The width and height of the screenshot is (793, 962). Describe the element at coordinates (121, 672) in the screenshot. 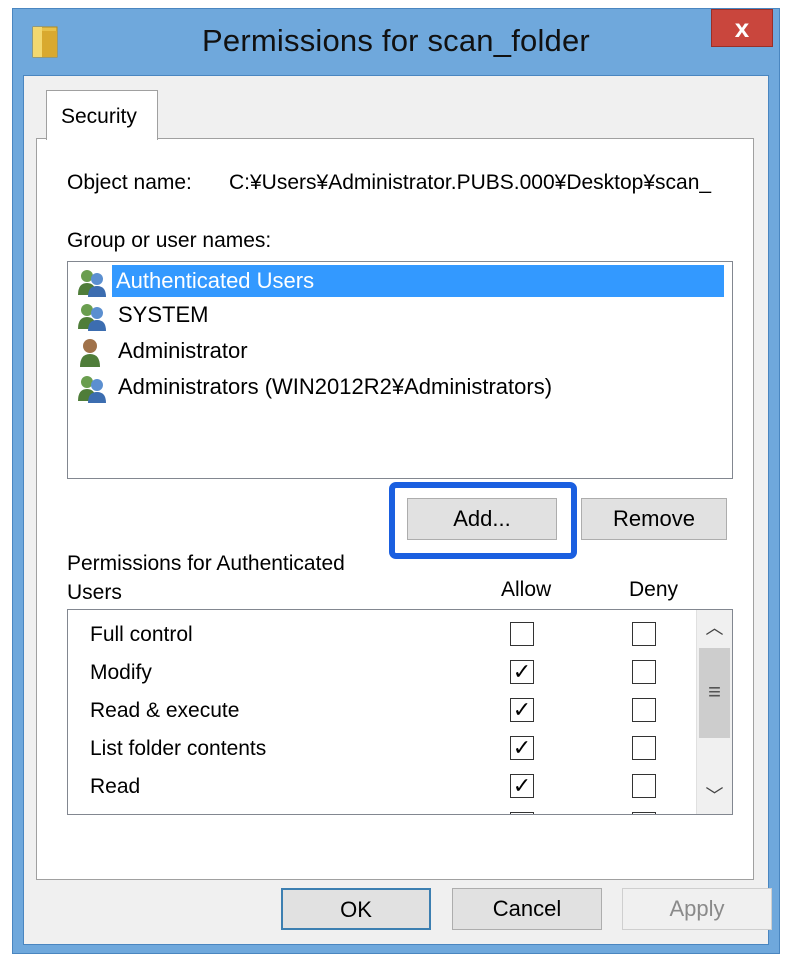

I see `permission-name: Modify` at that location.